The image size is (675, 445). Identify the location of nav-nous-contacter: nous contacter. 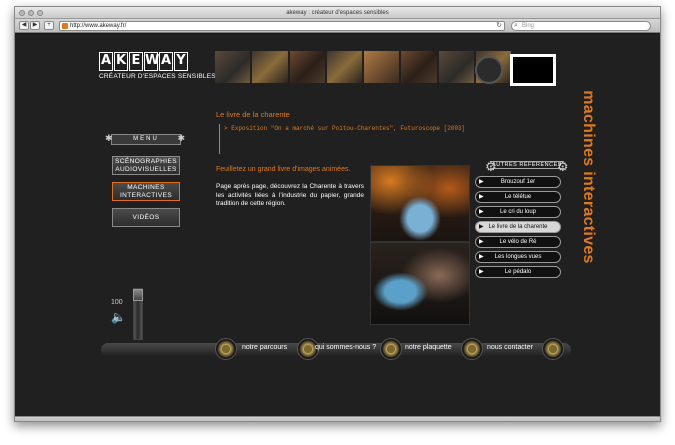
(510, 347).